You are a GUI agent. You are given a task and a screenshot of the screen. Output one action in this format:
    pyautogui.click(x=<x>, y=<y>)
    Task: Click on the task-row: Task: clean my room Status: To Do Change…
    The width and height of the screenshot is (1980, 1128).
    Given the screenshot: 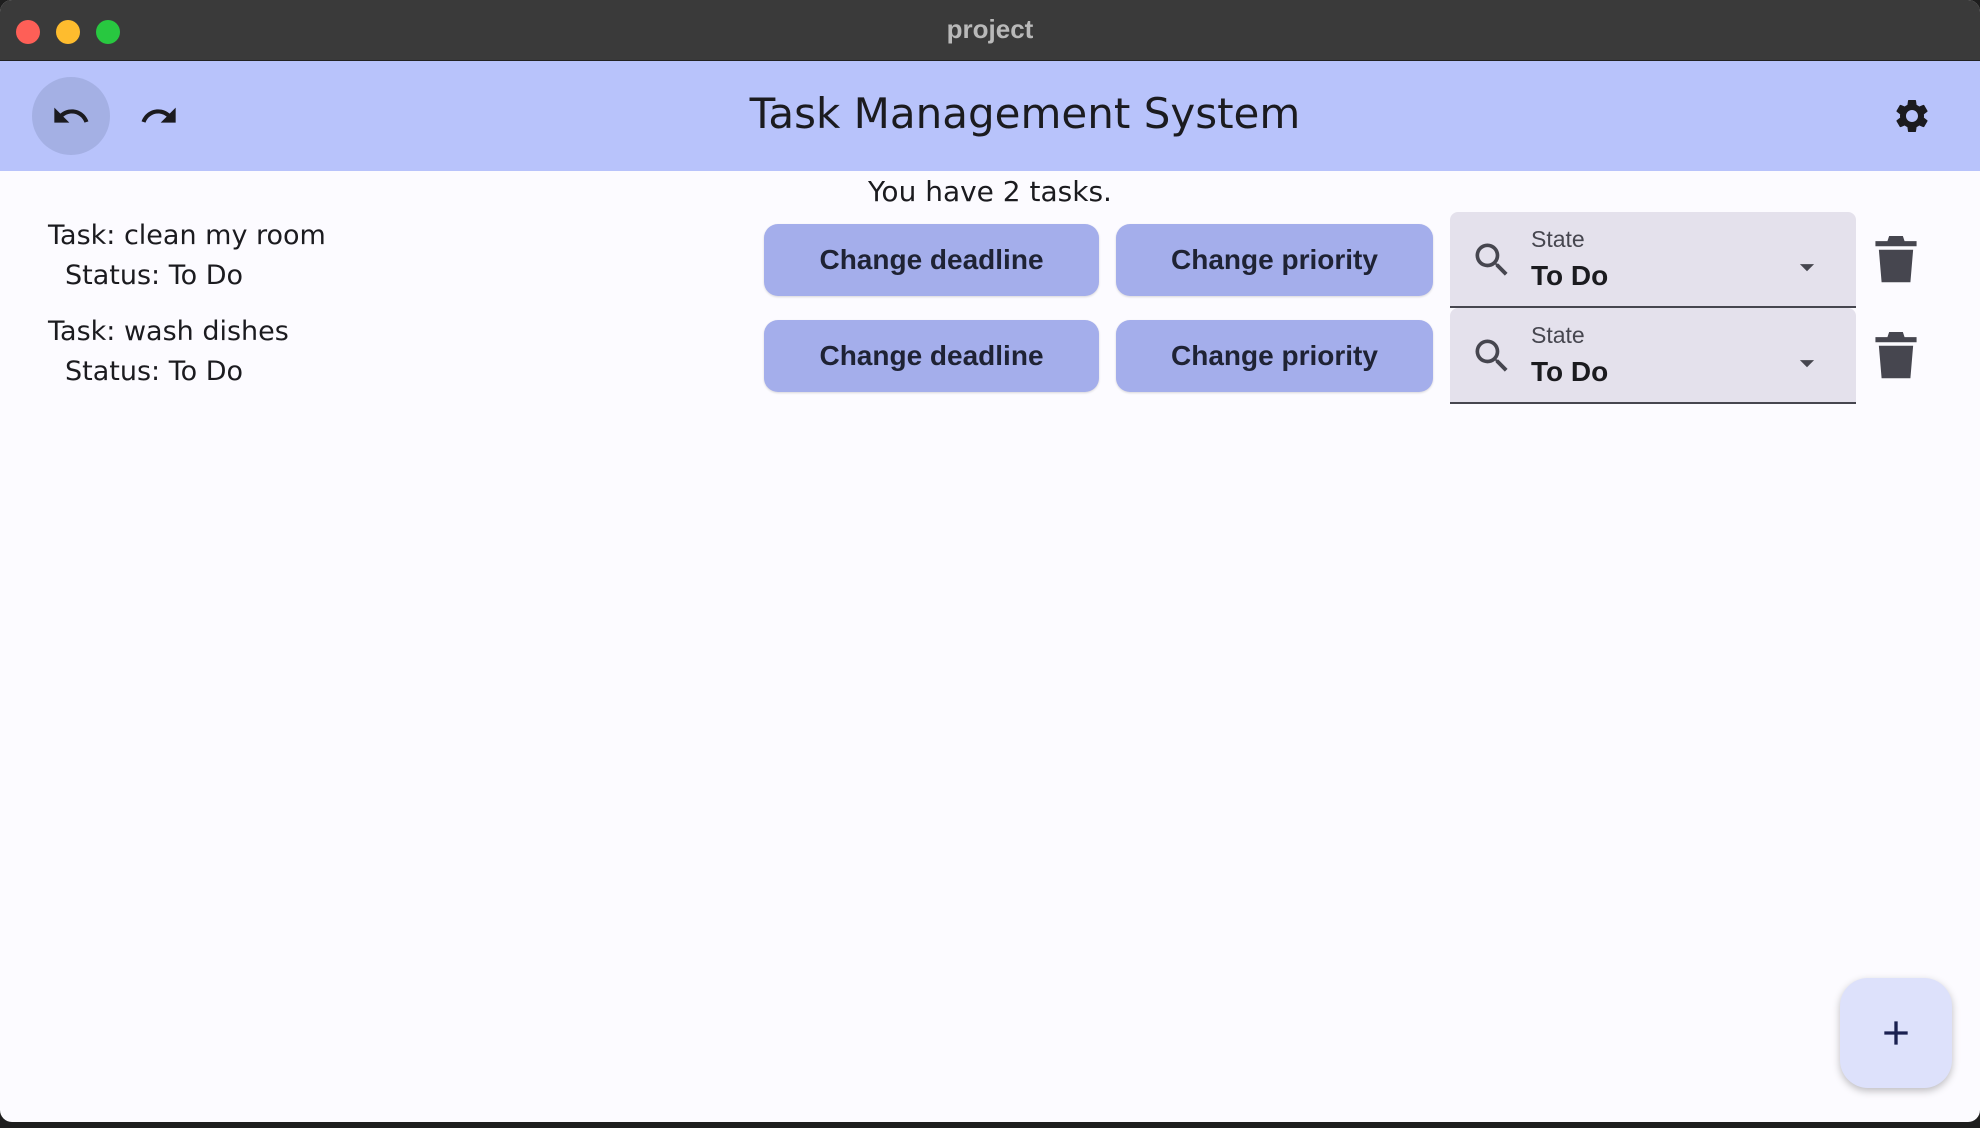 What is the action you would take?
    pyautogui.click(x=990, y=260)
    